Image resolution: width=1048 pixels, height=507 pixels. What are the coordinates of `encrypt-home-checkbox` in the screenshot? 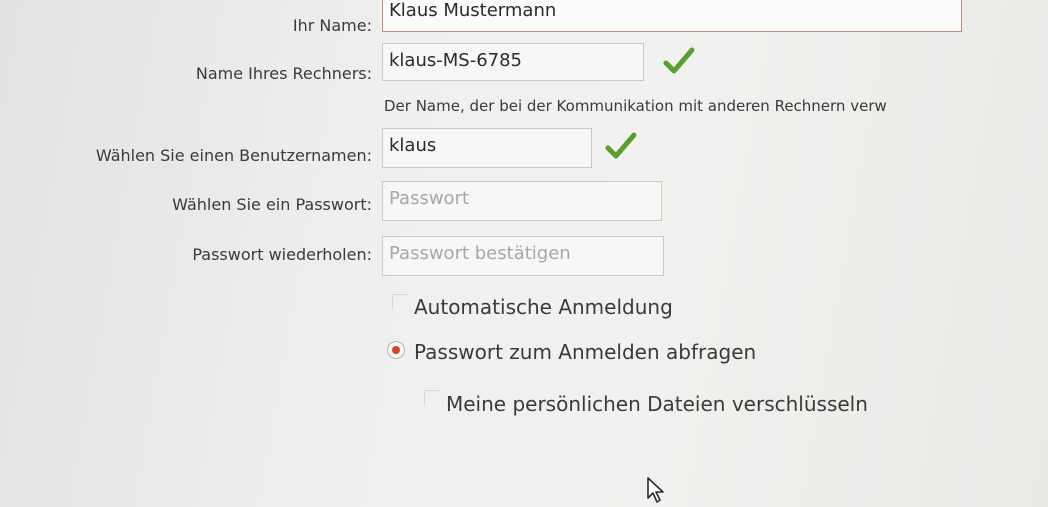 It's located at (431, 397).